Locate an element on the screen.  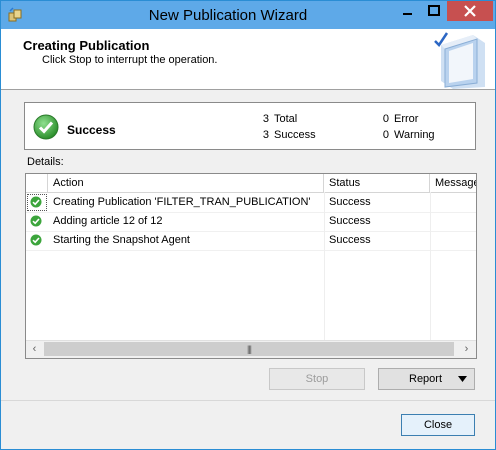
close-icon is located at coordinates (470, 11).